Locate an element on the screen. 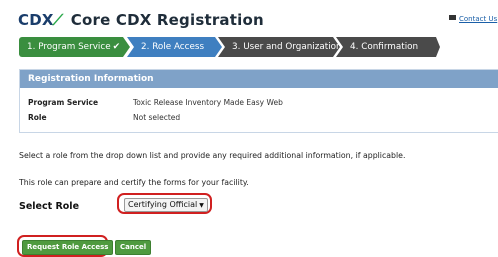  cancel-button: Cancel is located at coordinates (133, 247).